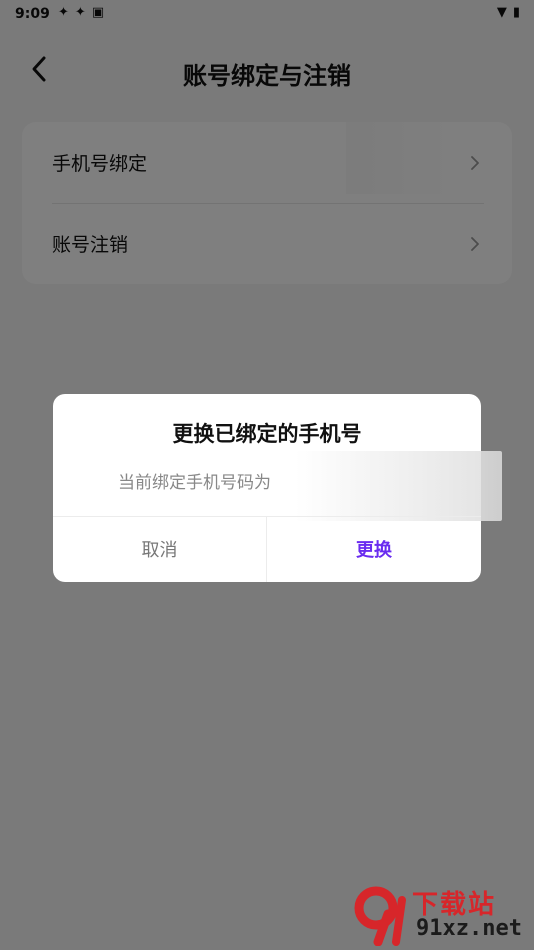 Image resolution: width=534 pixels, height=950 pixels. I want to click on watermark: 下载站 91xz.net, so click(440, 915).